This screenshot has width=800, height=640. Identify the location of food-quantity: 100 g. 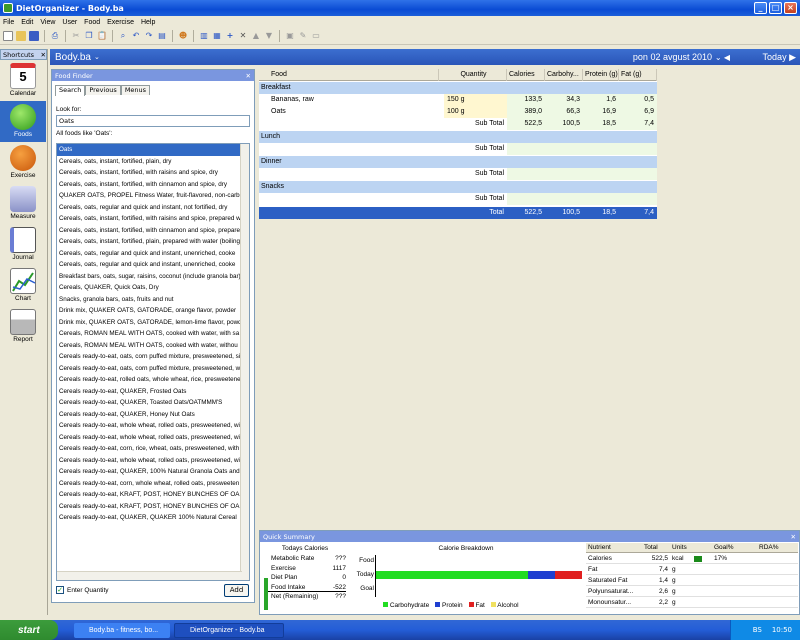
(475, 112).